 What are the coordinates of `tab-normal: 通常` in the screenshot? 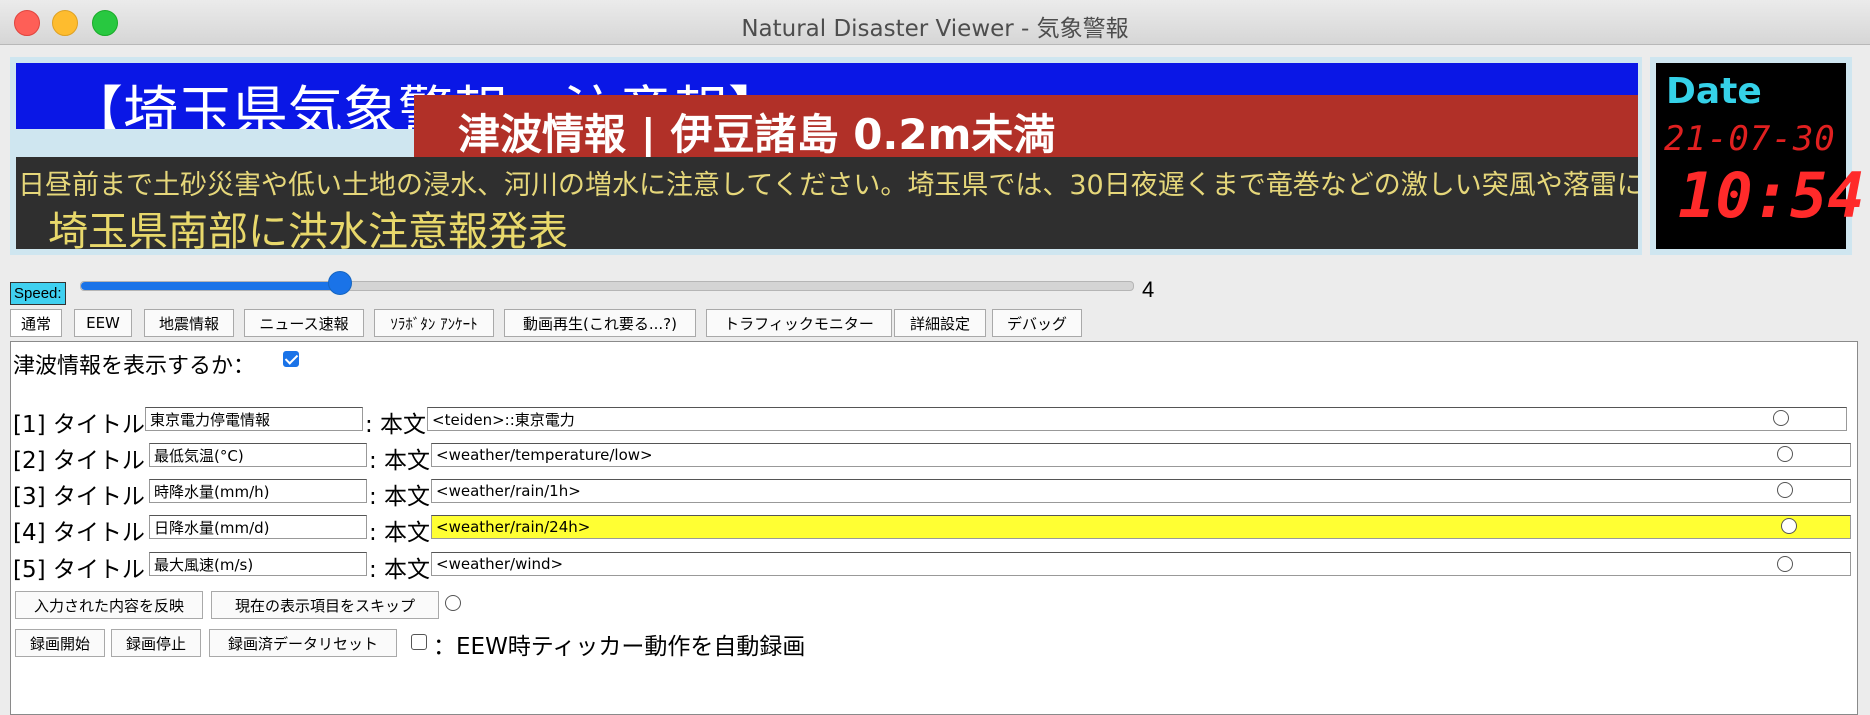 It's located at (36, 323).